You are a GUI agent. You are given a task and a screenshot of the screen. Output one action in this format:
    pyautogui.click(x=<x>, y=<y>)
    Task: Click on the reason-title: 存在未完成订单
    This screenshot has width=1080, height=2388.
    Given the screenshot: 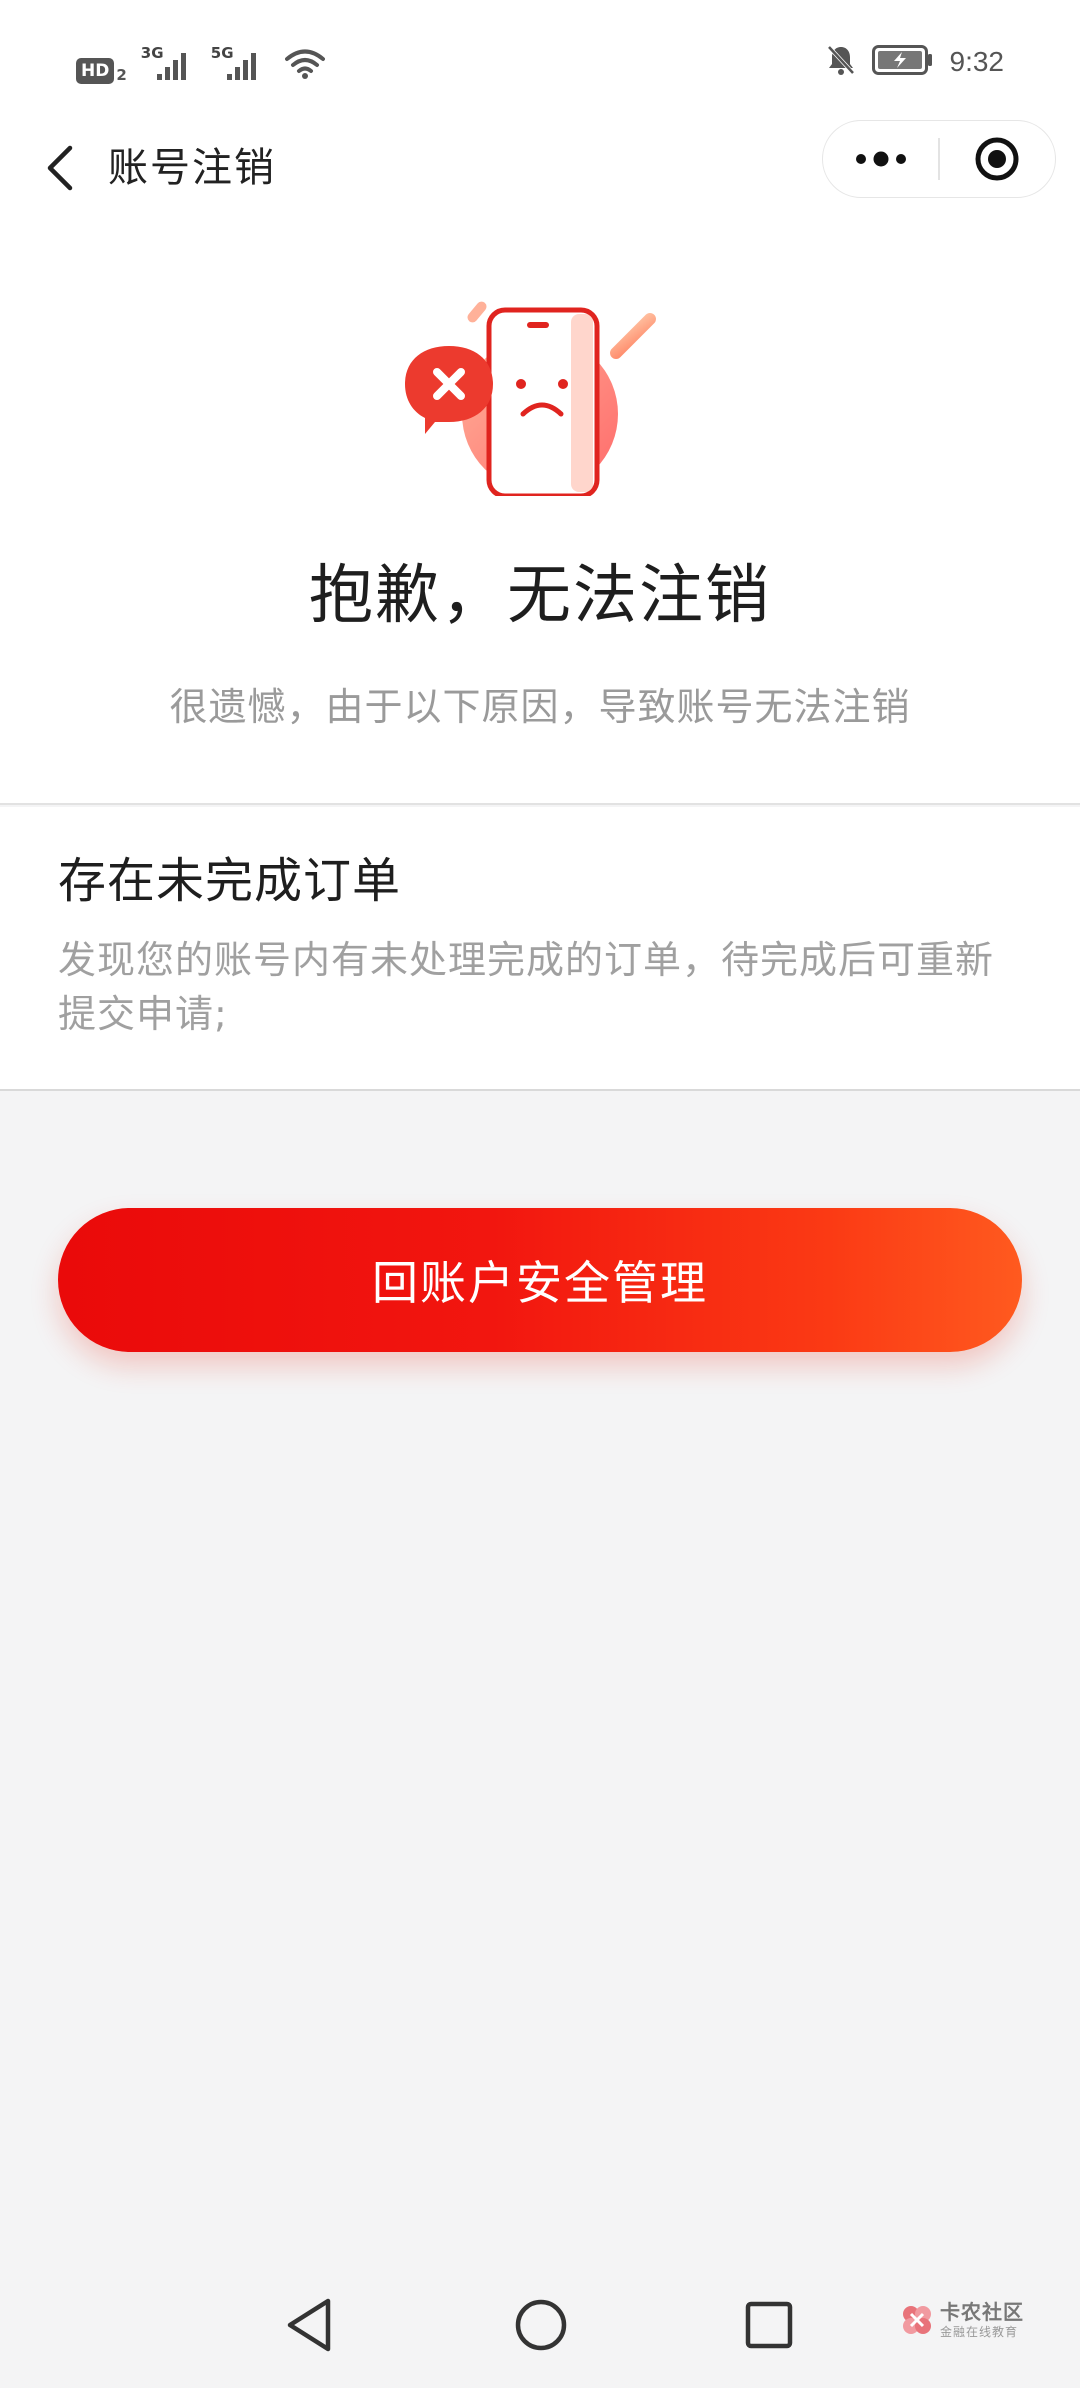 What is the action you would take?
    pyautogui.click(x=230, y=881)
    